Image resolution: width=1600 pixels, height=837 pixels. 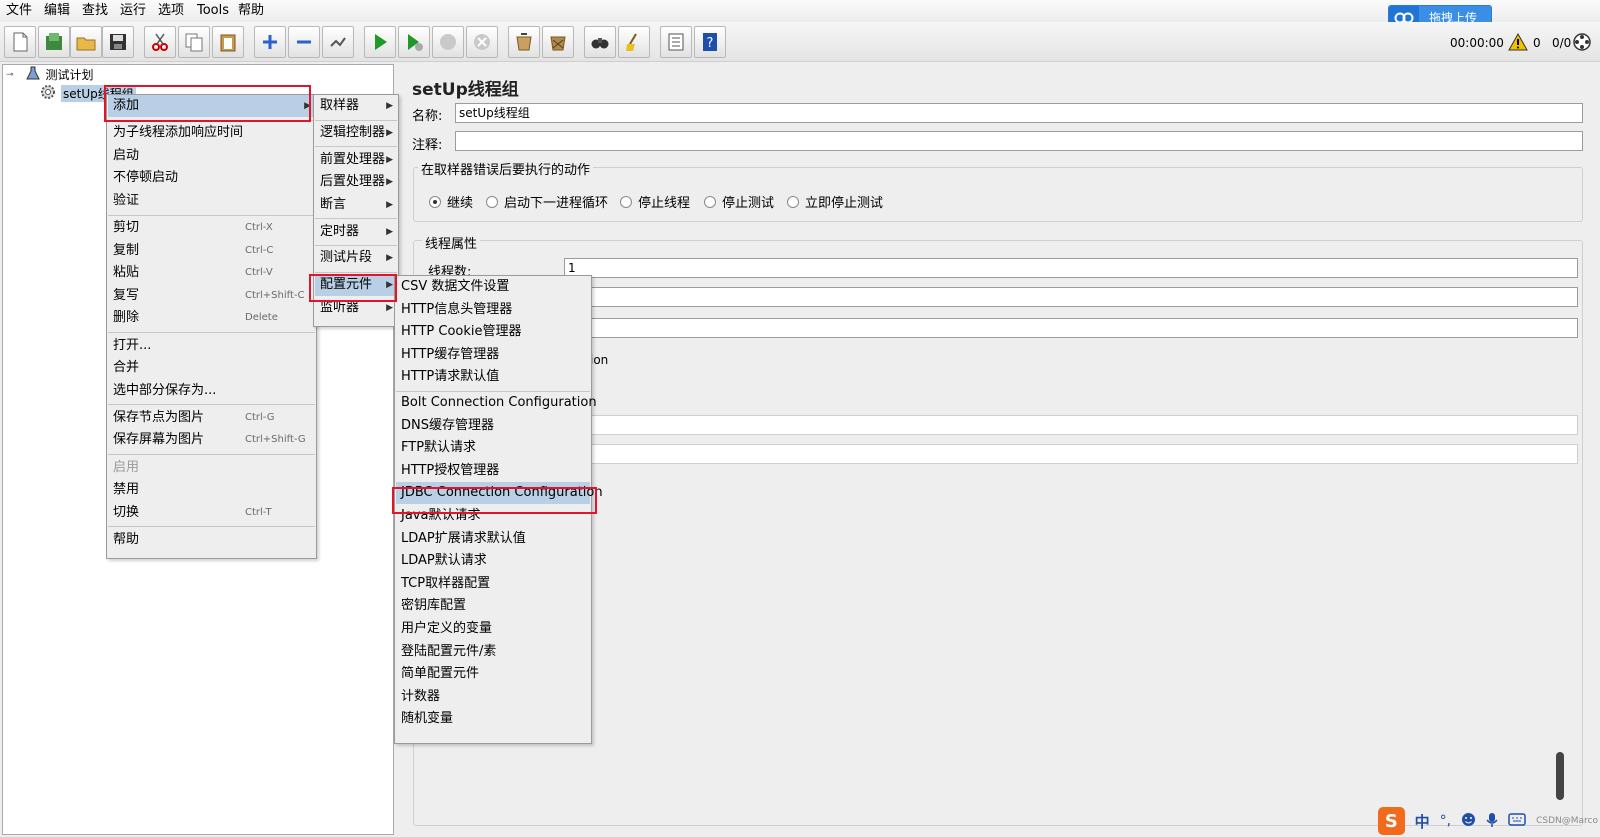 I want to click on menu-item: JDBC Connection Configuration, so click(x=499, y=493).